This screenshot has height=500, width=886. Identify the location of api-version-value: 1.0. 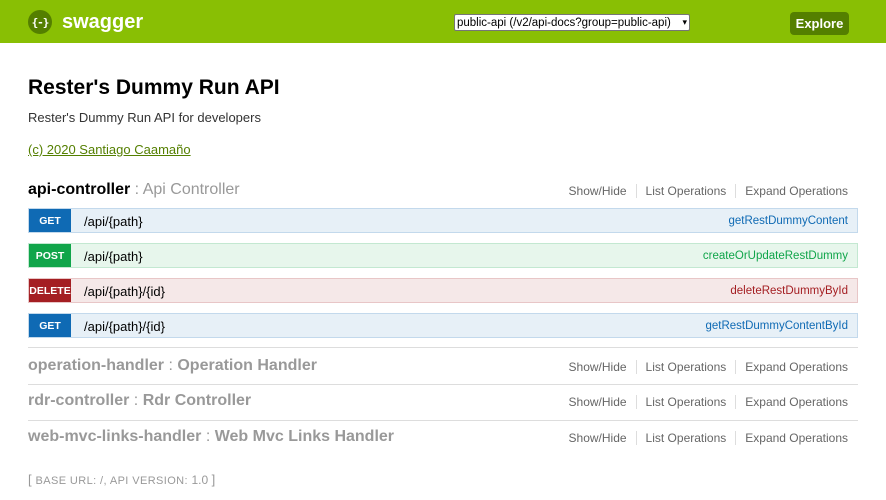
(200, 480).